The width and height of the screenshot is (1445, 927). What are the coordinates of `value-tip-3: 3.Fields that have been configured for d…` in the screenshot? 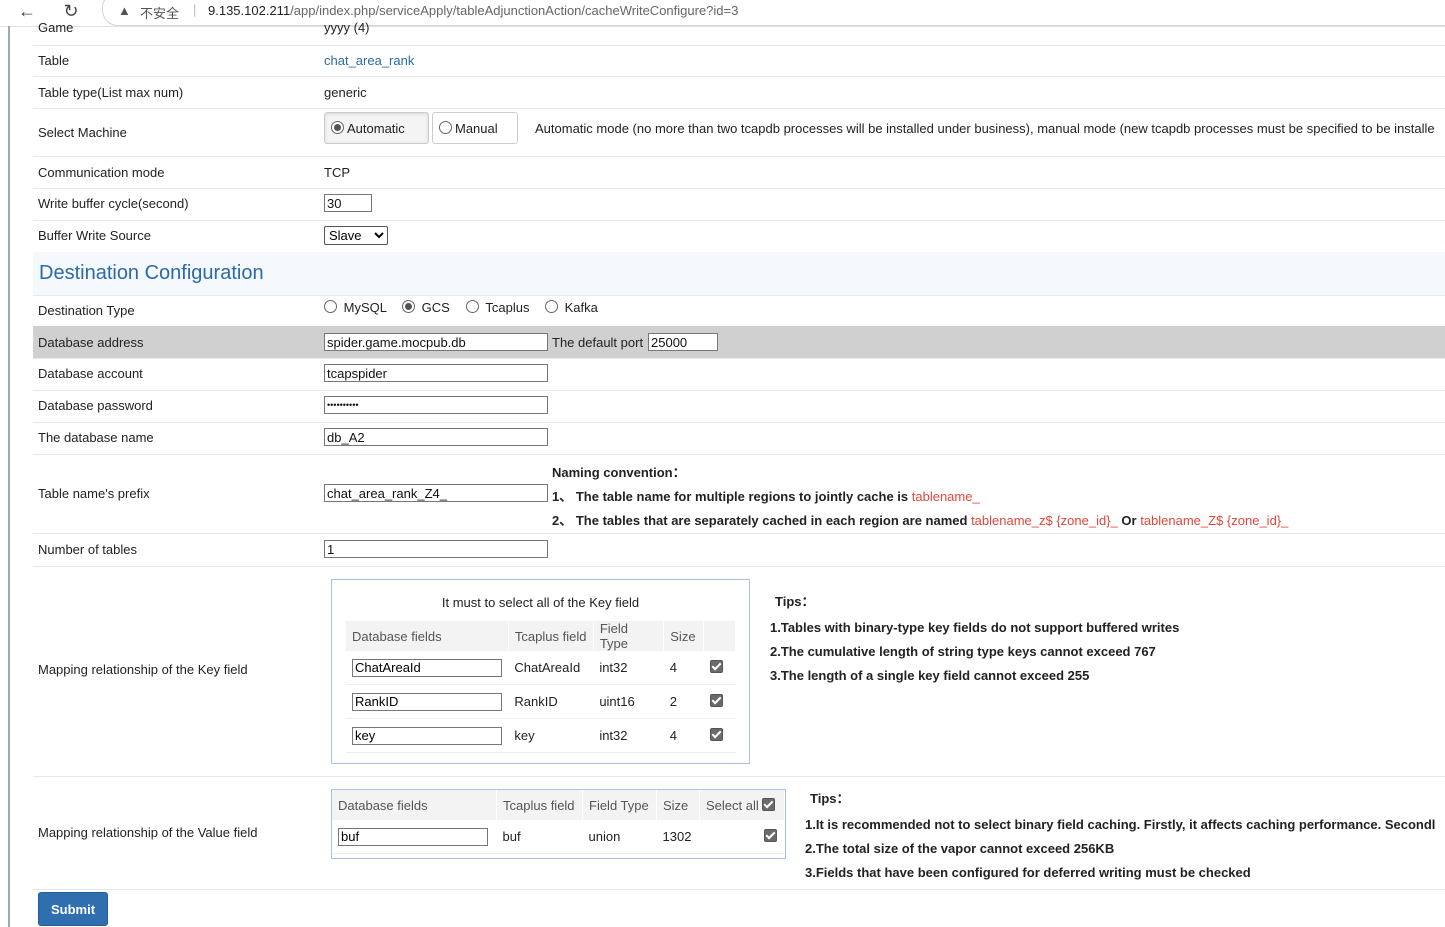 It's located at (1028, 872).